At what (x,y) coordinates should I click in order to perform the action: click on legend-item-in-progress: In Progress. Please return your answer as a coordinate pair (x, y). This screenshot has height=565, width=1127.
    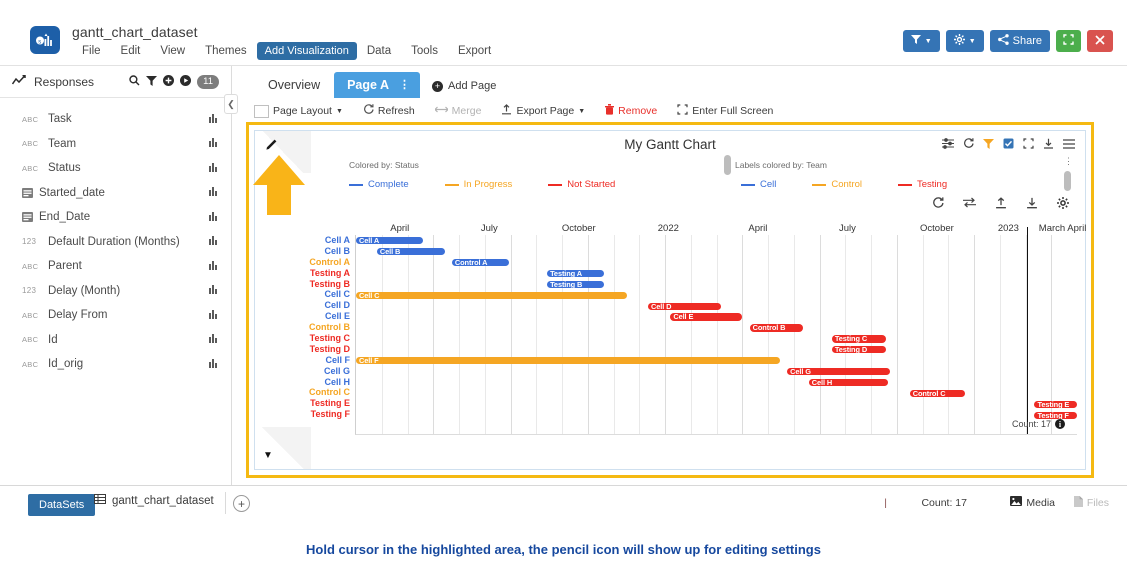
    Looking at the image, I should click on (478, 184).